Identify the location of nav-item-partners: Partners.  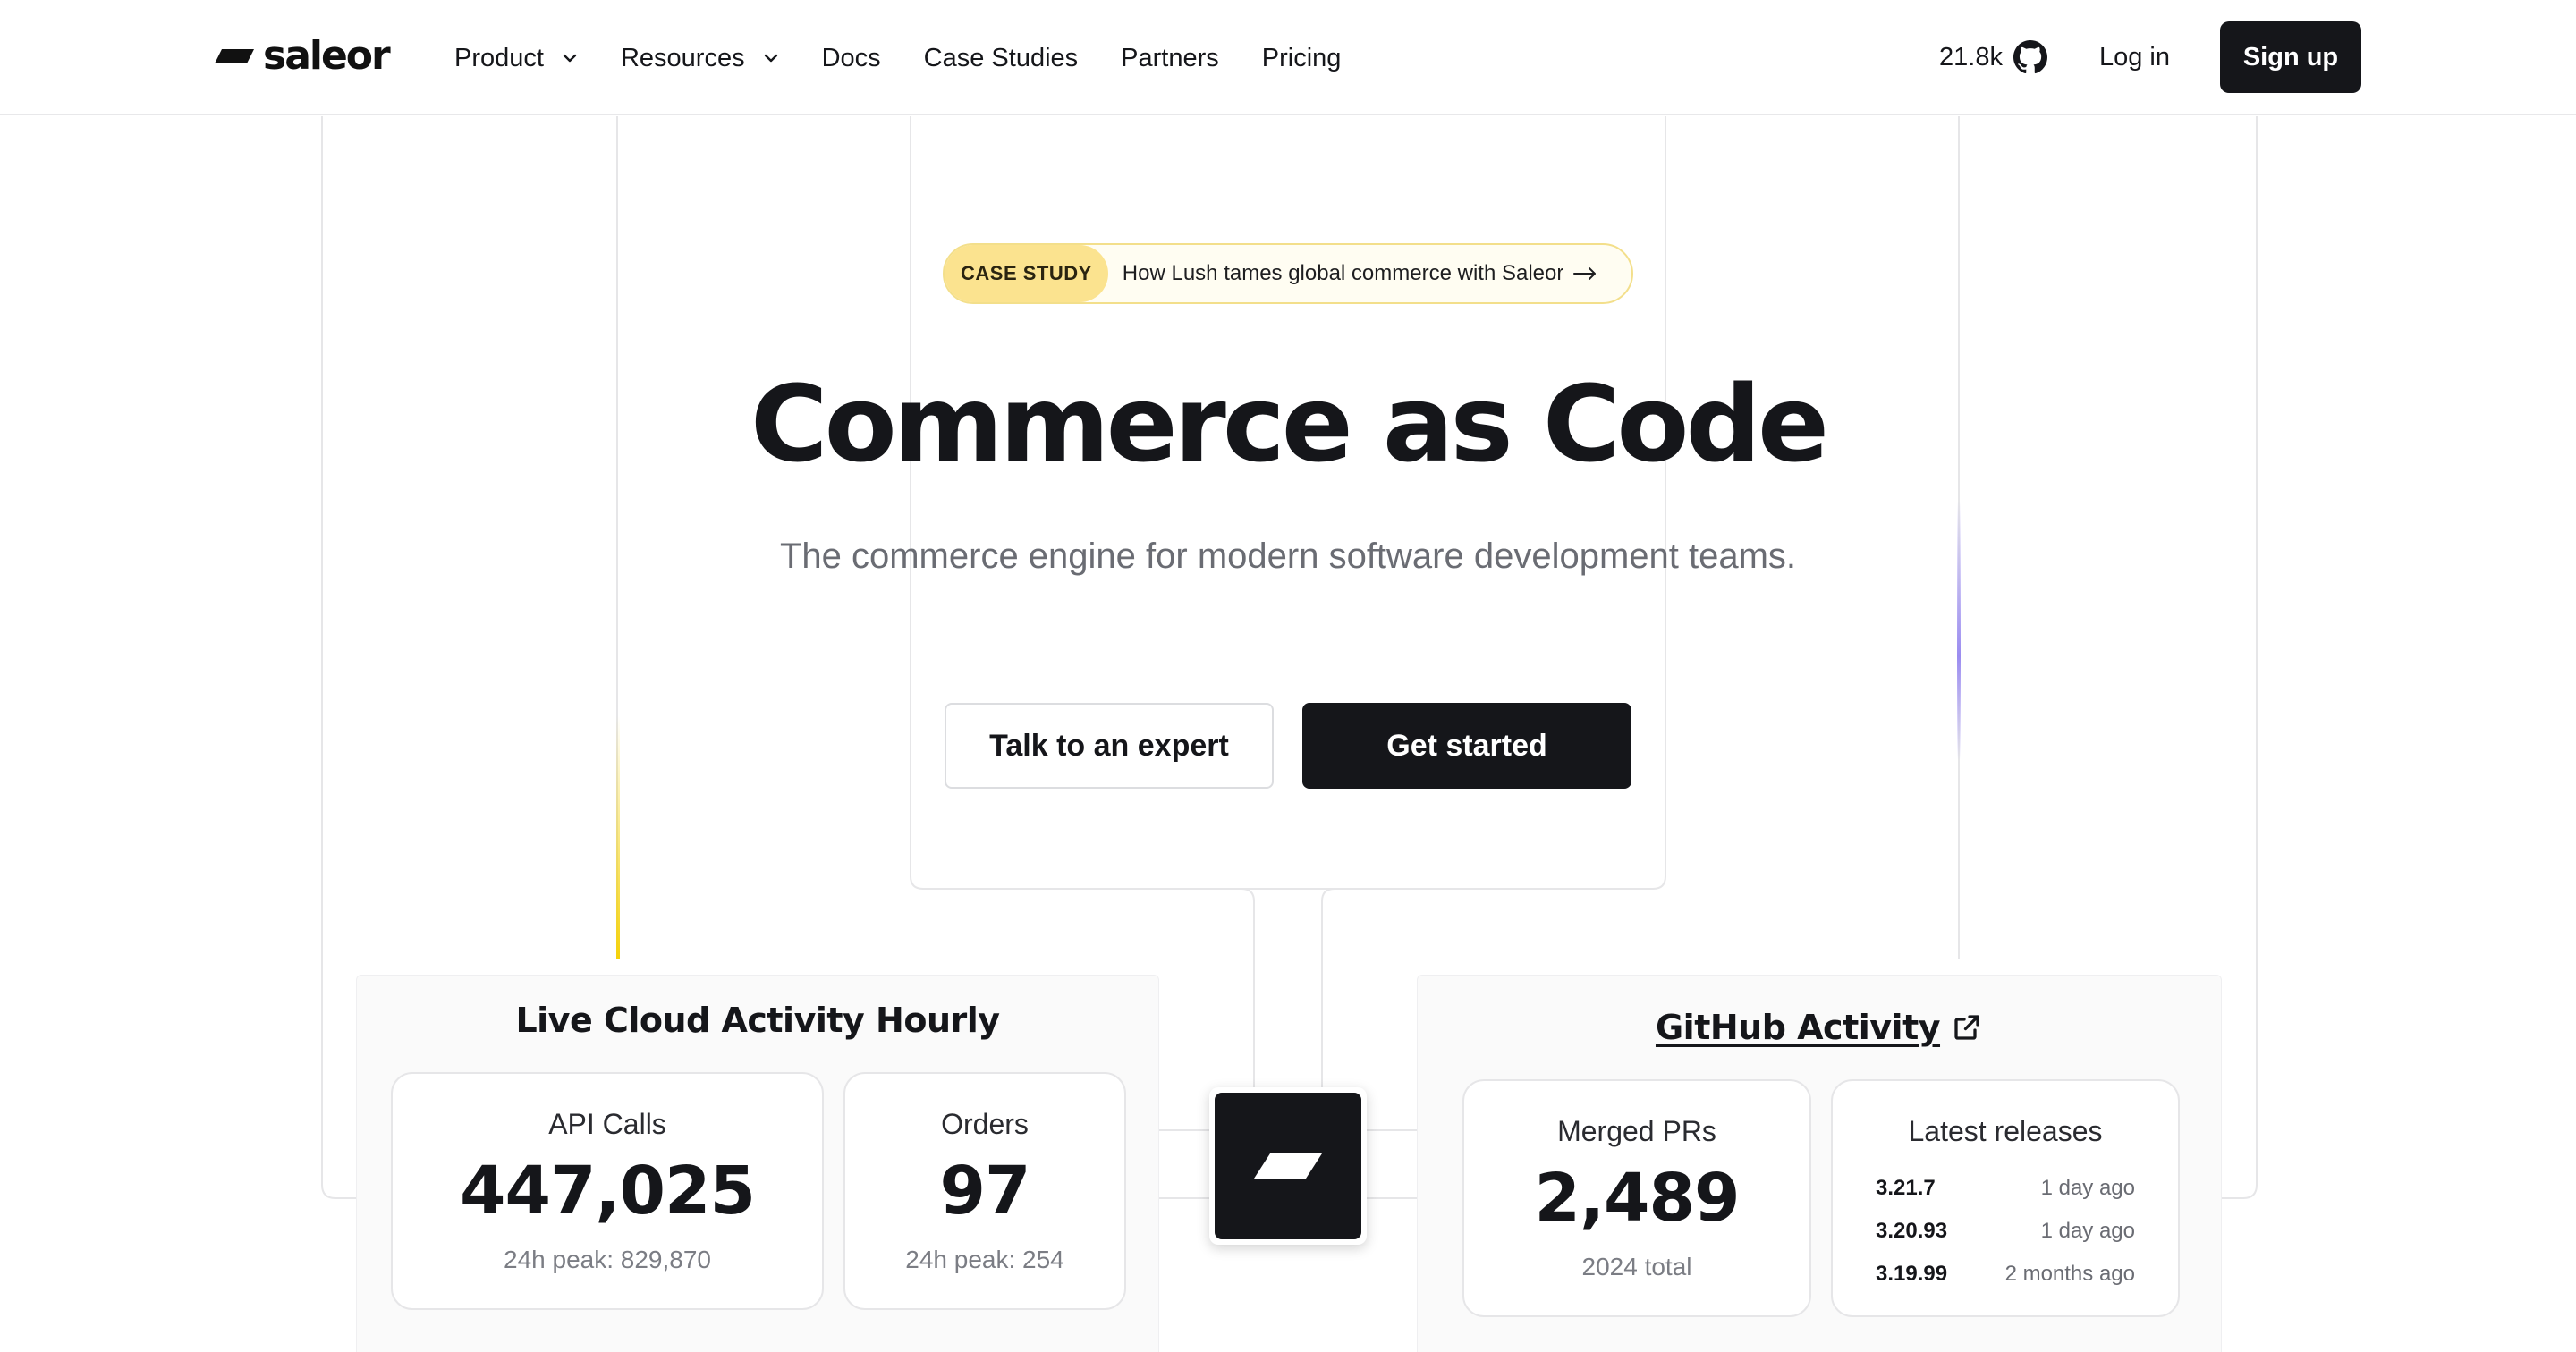
(1170, 58).